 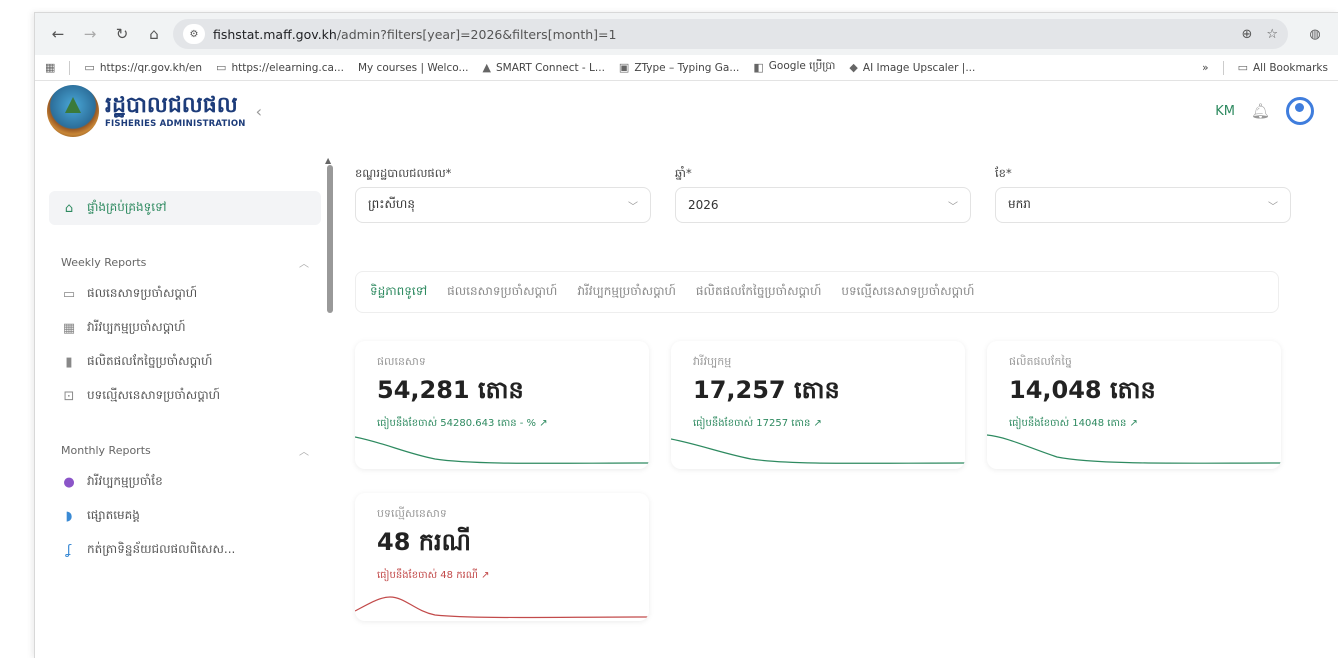 What do you see at coordinates (424, 542) in the screenshot?
I see `card-value: 48 ករណី` at bounding box center [424, 542].